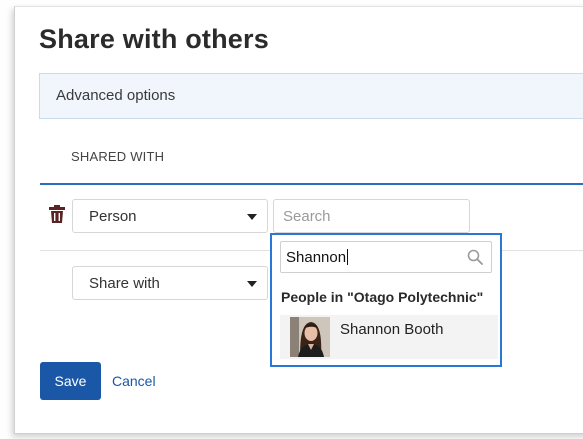 This screenshot has height=439, width=583. I want to click on dialog-title: Share with others, so click(154, 39).